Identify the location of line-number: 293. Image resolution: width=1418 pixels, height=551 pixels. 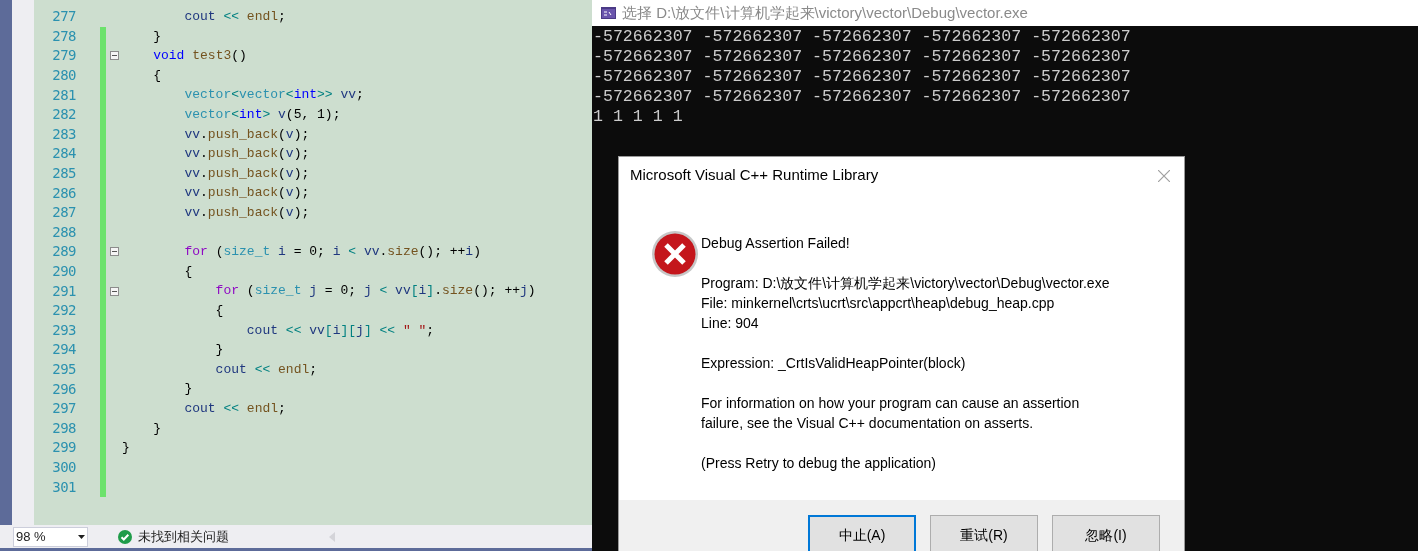
(63, 330).